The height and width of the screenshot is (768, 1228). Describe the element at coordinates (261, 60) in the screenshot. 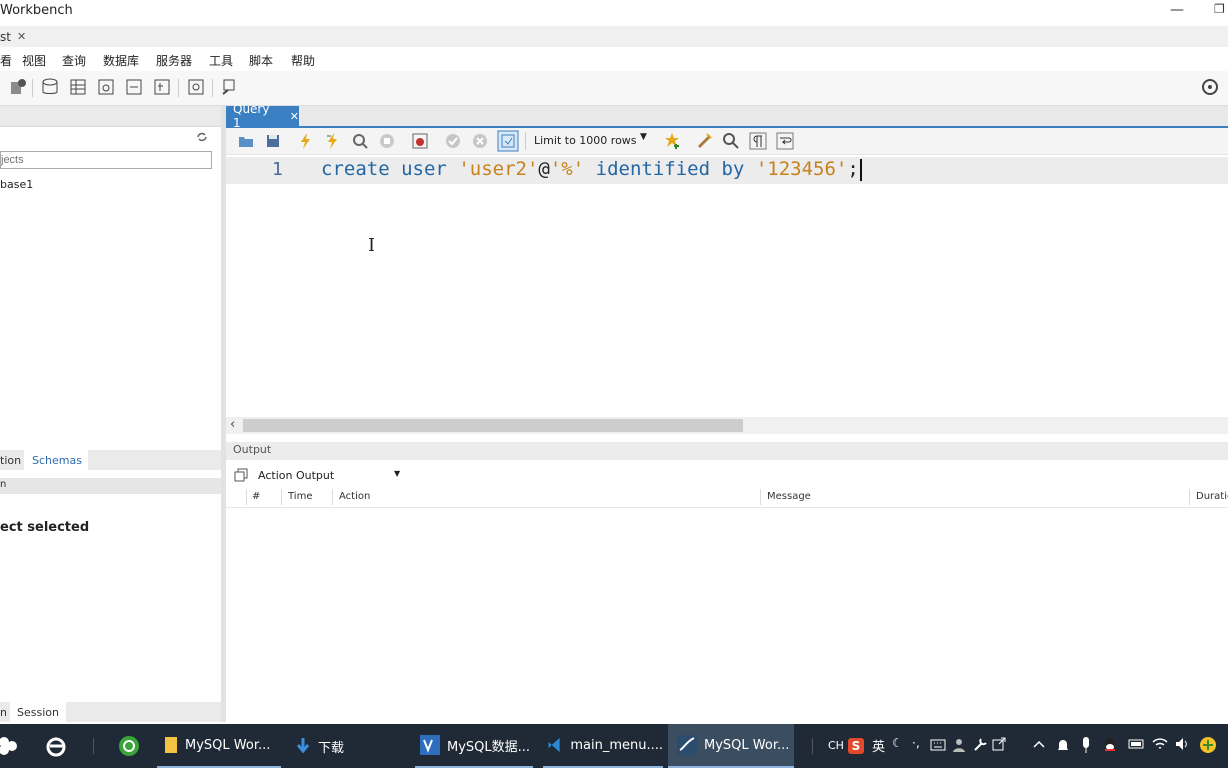

I see `menu-item-scripting: 脚本` at that location.